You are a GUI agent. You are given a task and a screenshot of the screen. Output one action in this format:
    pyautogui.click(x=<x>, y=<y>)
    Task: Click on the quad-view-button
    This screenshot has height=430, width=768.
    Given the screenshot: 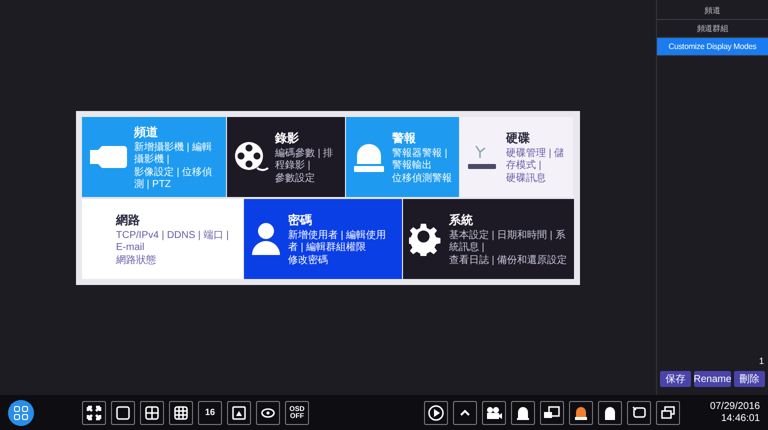 What is the action you would take?
    pyautogui.click(x=152, y=412)
    